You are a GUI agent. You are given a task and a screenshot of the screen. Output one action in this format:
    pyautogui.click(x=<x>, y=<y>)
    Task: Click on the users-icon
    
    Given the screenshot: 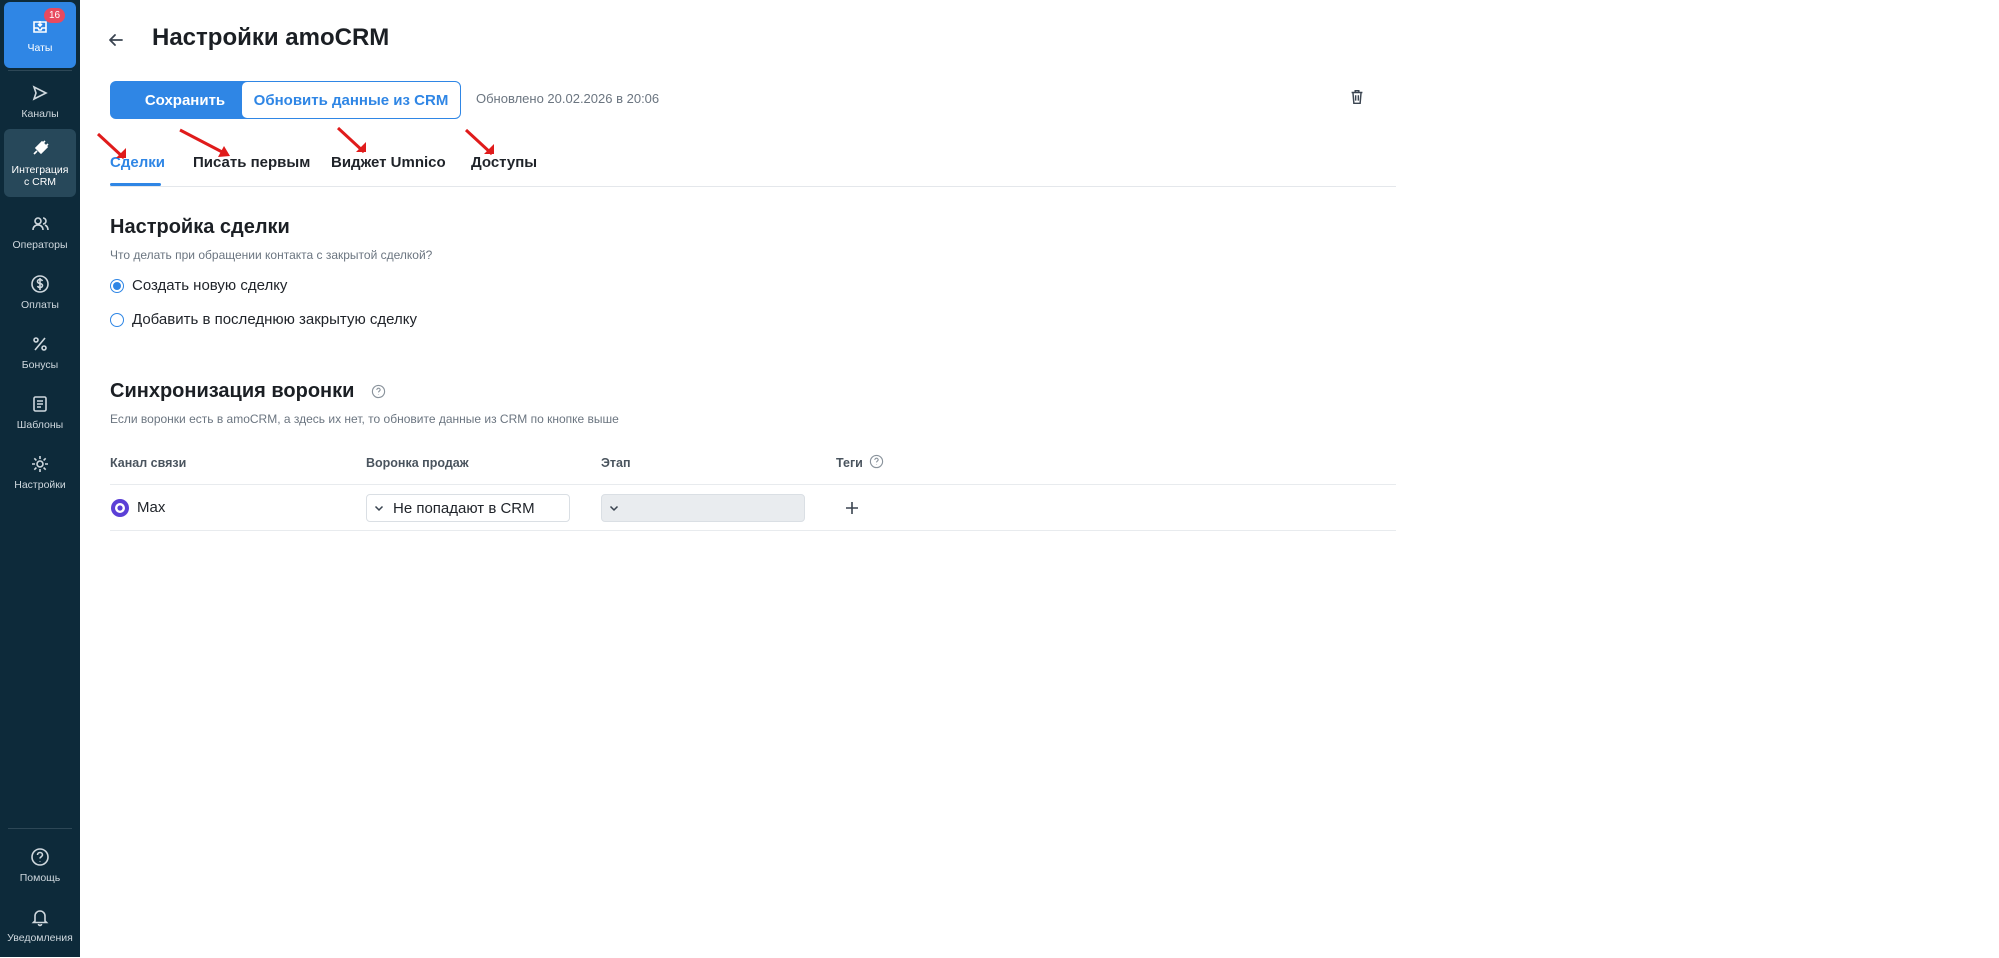 What is the action you would take?
    pyautogui.click(x=40, y=223)
    